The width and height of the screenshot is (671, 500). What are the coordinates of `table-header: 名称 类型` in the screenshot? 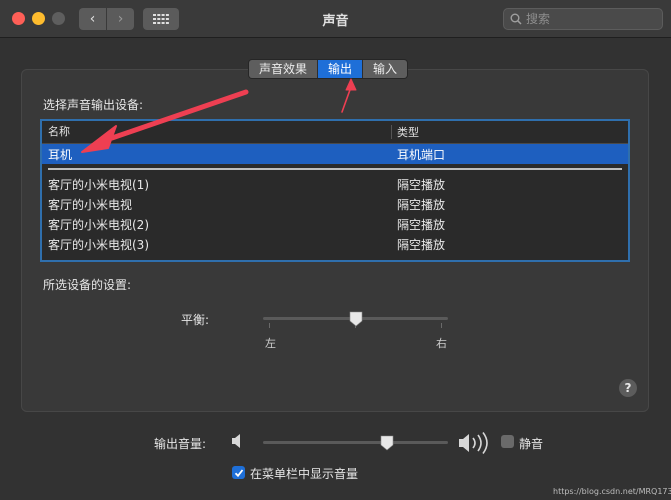 It's located at (335, 132).